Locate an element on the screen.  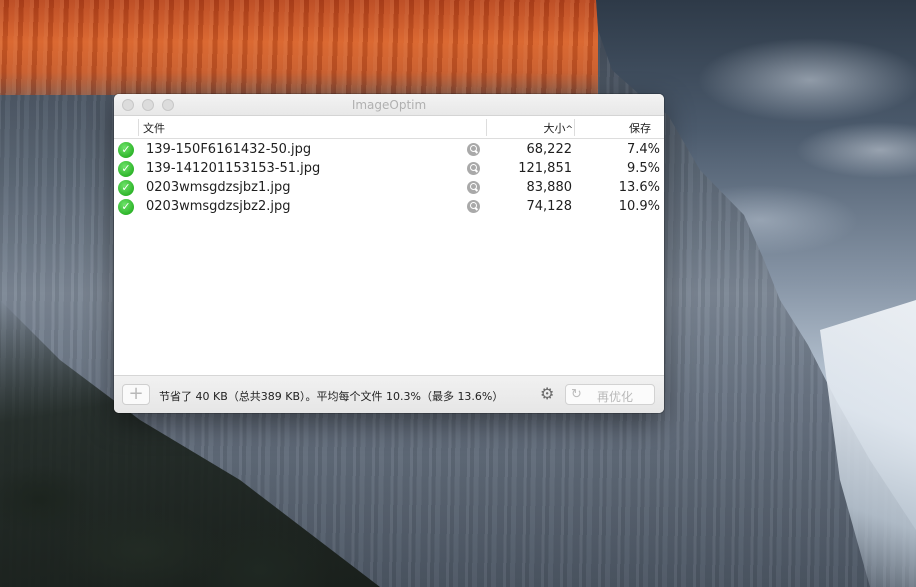
file-saved-percent: 9.5% is located at coordinates (643, 168).